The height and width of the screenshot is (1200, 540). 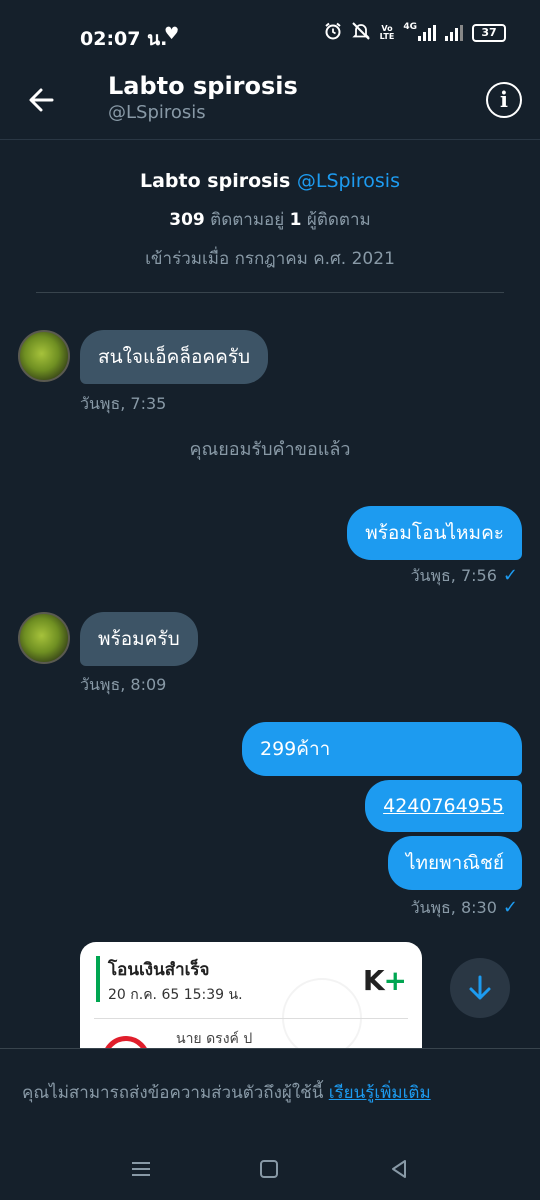 I want to click on conversation-header: Labto spirosis @LSpirosis i, so click(x=270, y=100).